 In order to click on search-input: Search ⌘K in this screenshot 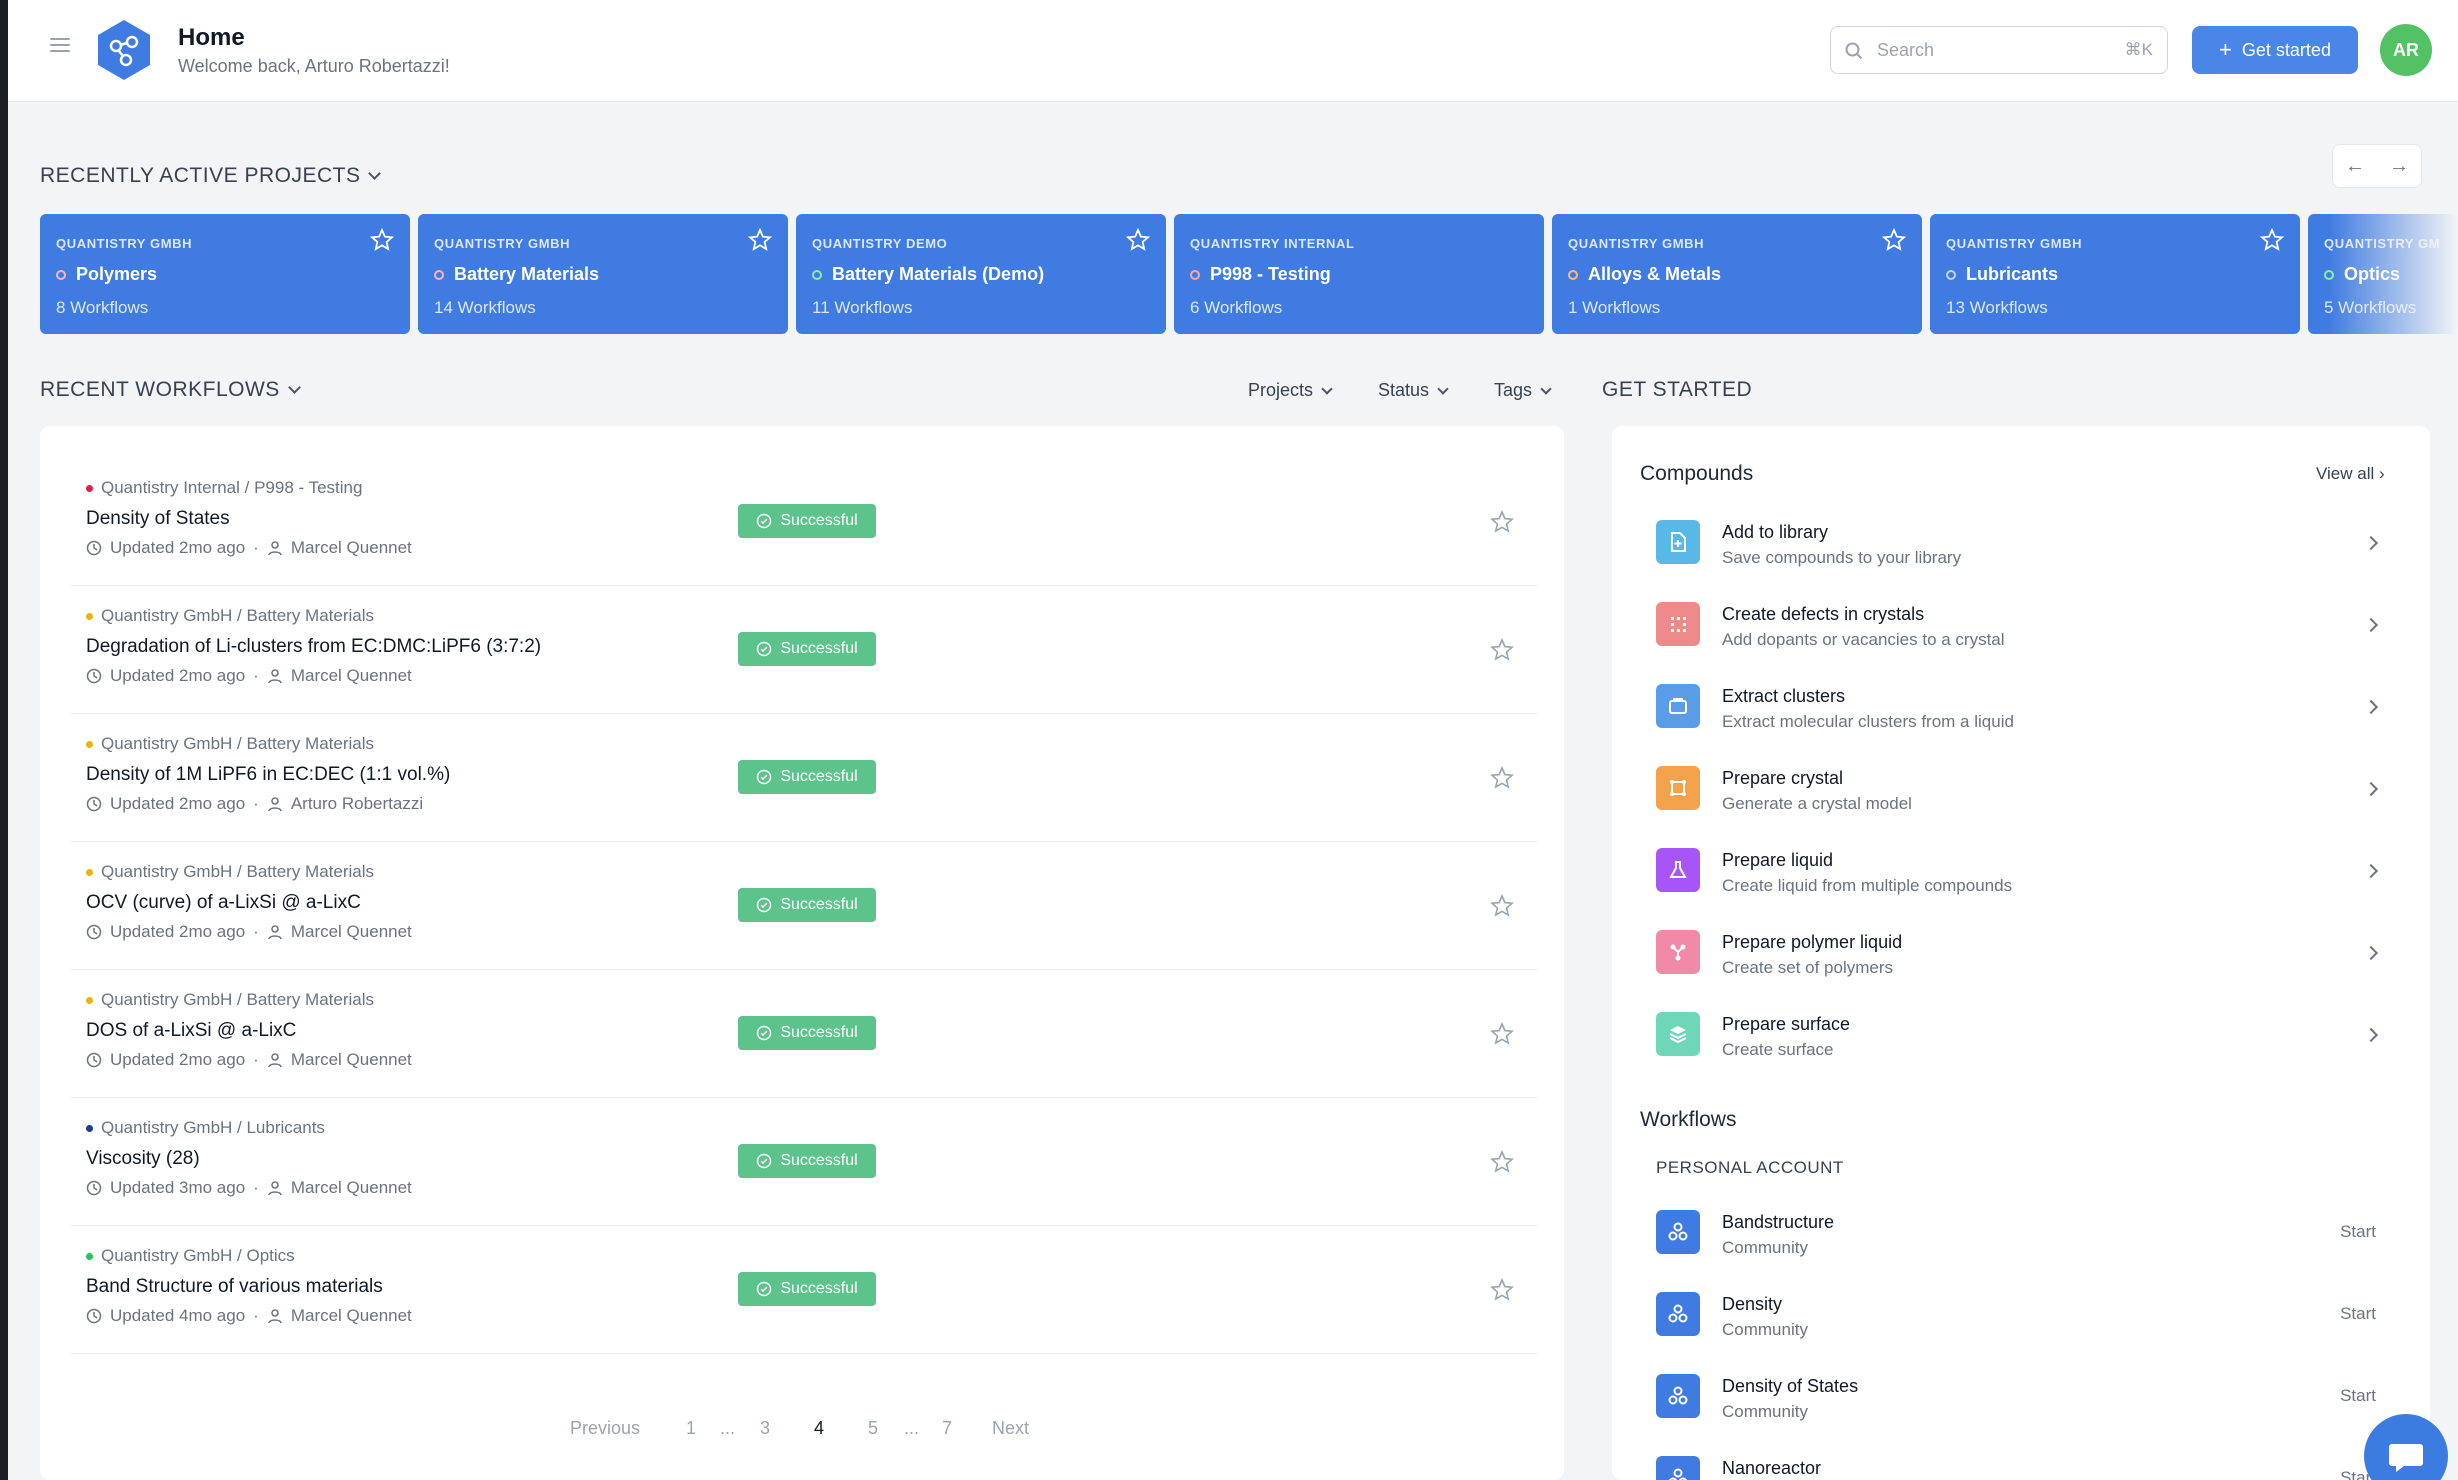, I will do `click(1999, 50)`.